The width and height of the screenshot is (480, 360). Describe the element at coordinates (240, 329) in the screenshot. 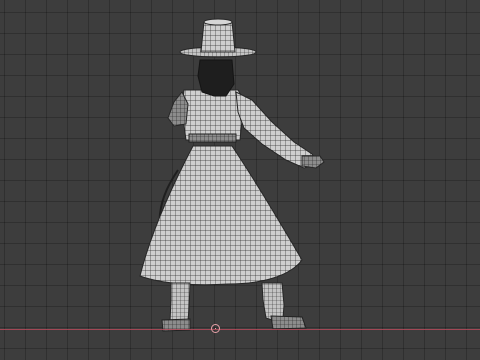

I see `x-axis-line` at that location.